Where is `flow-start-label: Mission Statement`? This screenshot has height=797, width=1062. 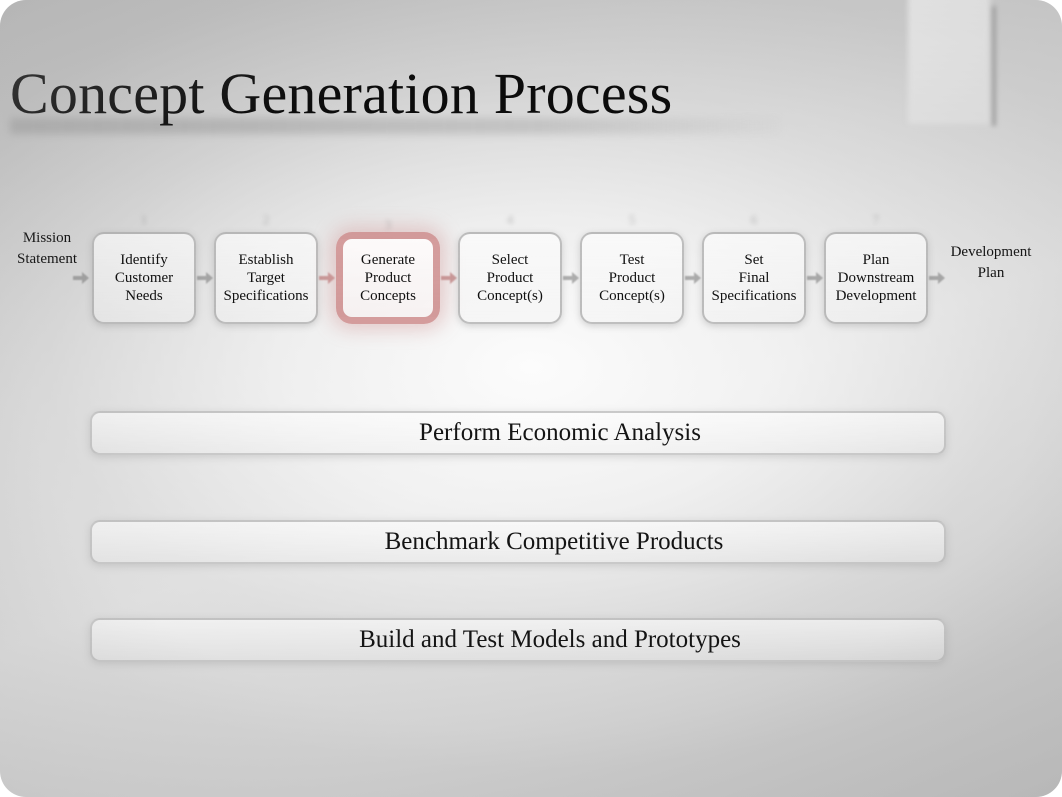 flow-start-label: Mission Statement is located at coordinates (47, 248).